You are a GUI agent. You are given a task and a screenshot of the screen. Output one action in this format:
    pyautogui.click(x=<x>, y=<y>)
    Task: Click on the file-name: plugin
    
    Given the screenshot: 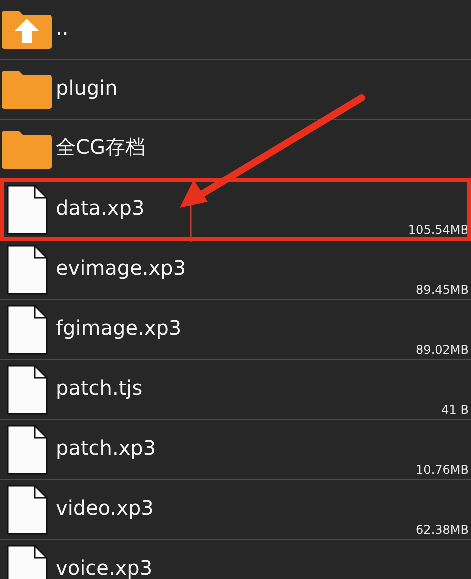 What is the action you would take?
    pyautogui.click(x=87, y=88)
    